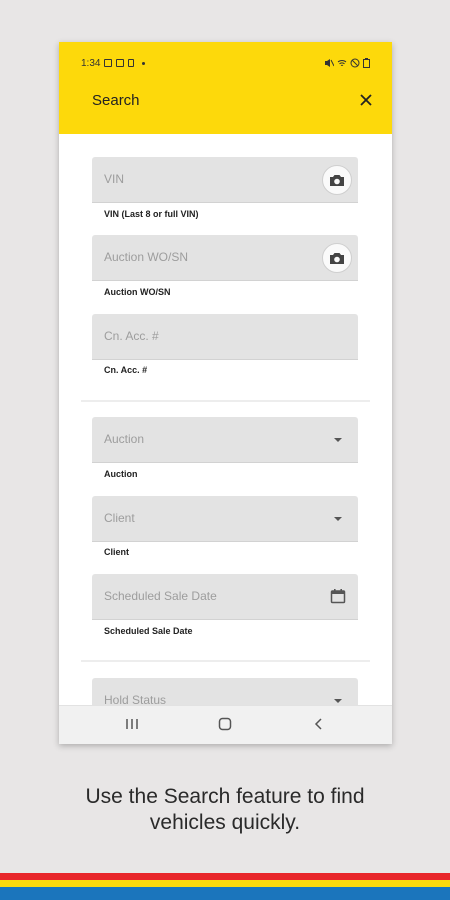  Describe the element at coordinates (225, 88) in the screenshot. I see `app-bar: 1:34 Search` at that location.